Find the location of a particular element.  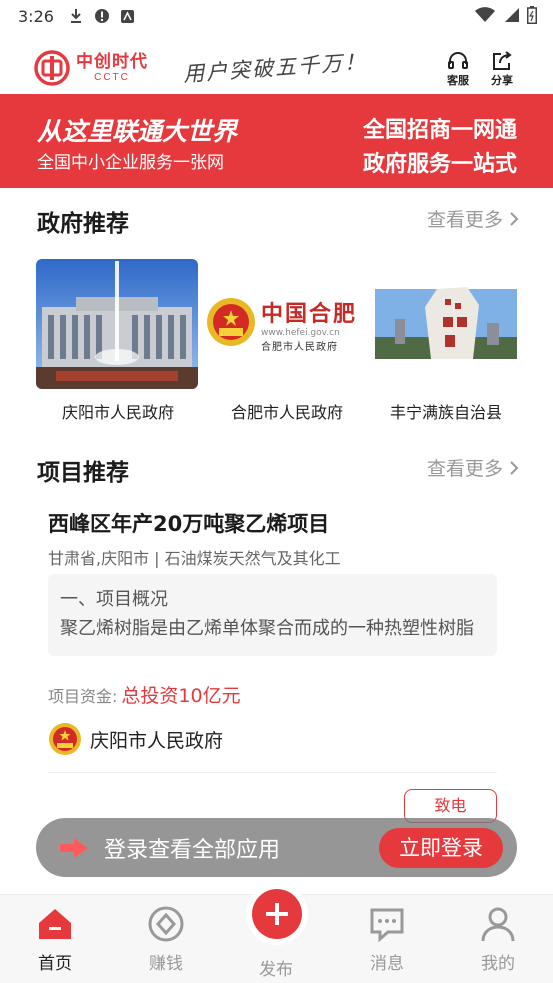

status-bar: 3:26 is located at coordinates (276, 16).